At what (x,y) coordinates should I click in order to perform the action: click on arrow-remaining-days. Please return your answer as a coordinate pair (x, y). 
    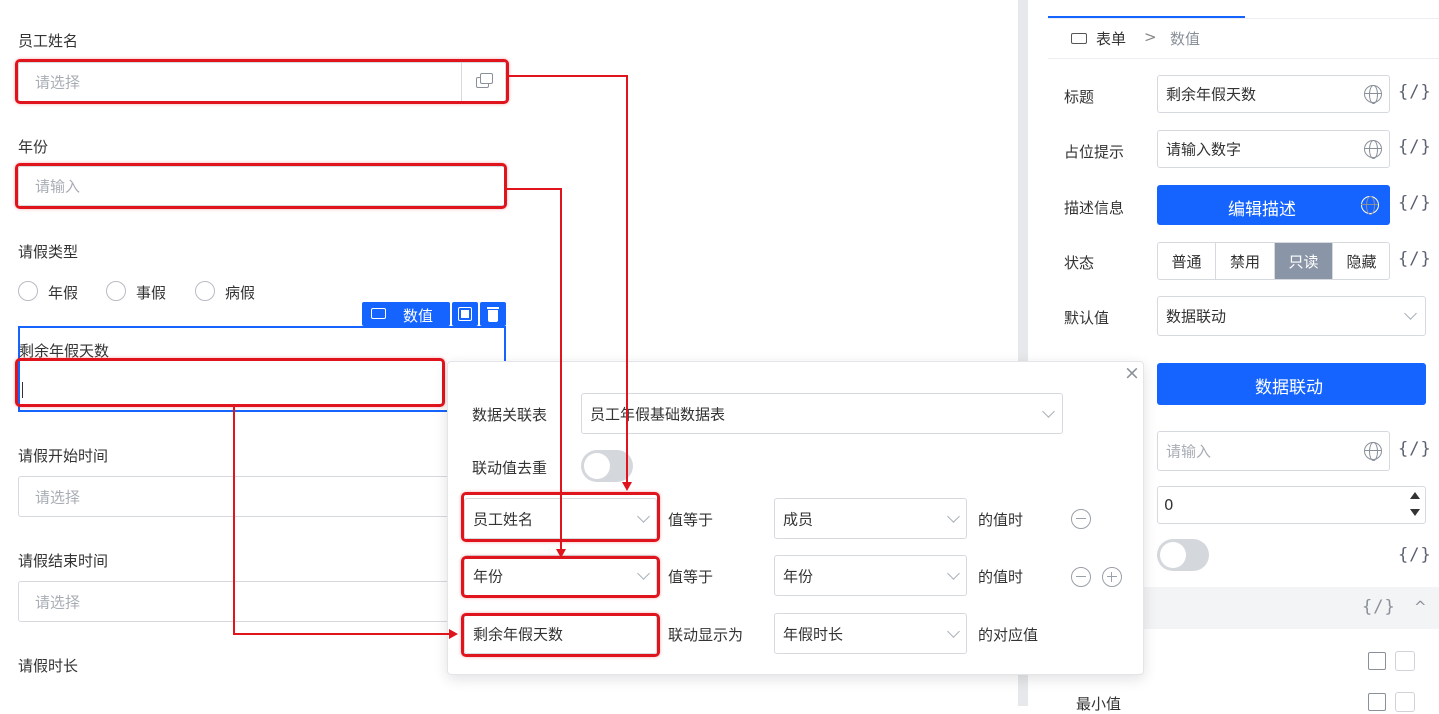
    Looking at the image, I should click on (341, 521).